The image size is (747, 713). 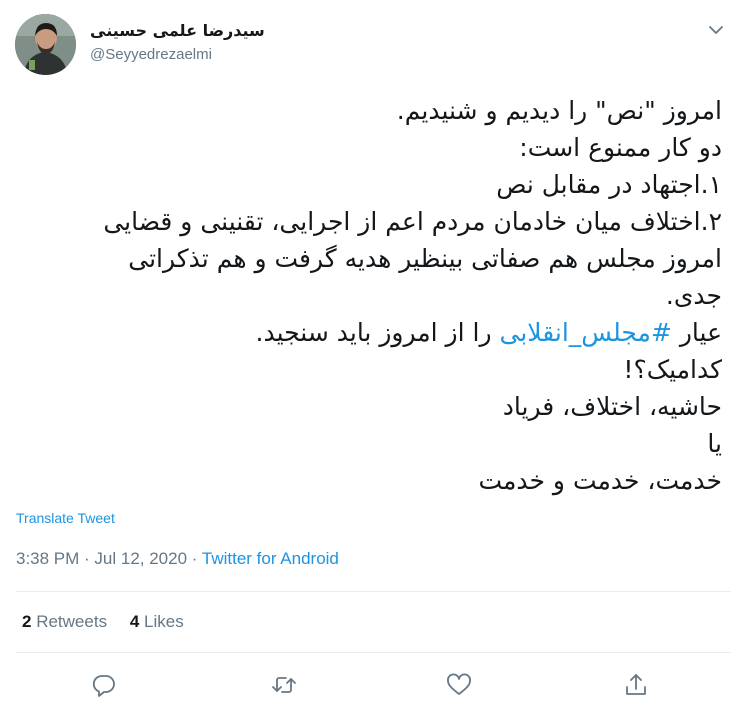 What do you see at coordinates (693, 295) in the screenshot?
I see `tweet-line: جدی.` at bounding box center [693, 295].